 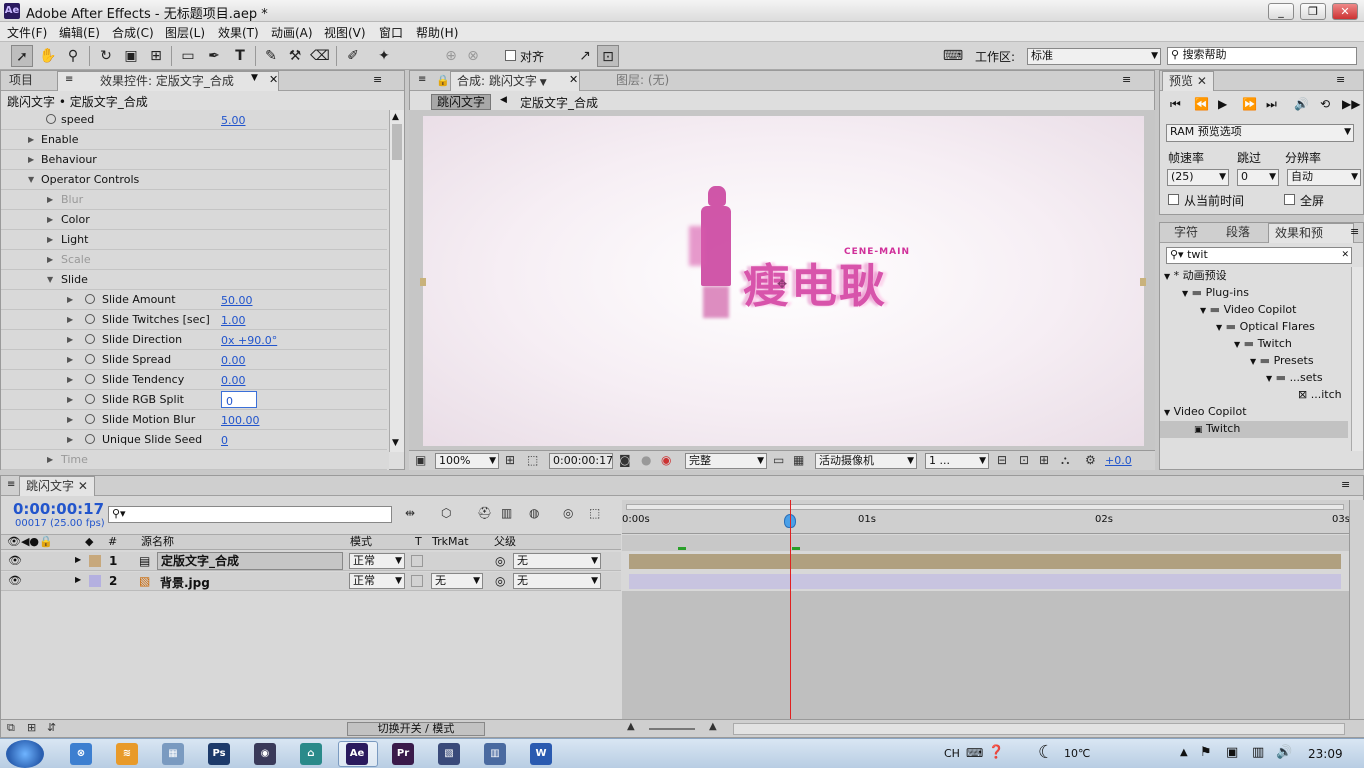 What do you see at coordinates (1258, 177) in the screenshot?
I see `skip-select: 0 ▼` at bounding box center [1258, 177].